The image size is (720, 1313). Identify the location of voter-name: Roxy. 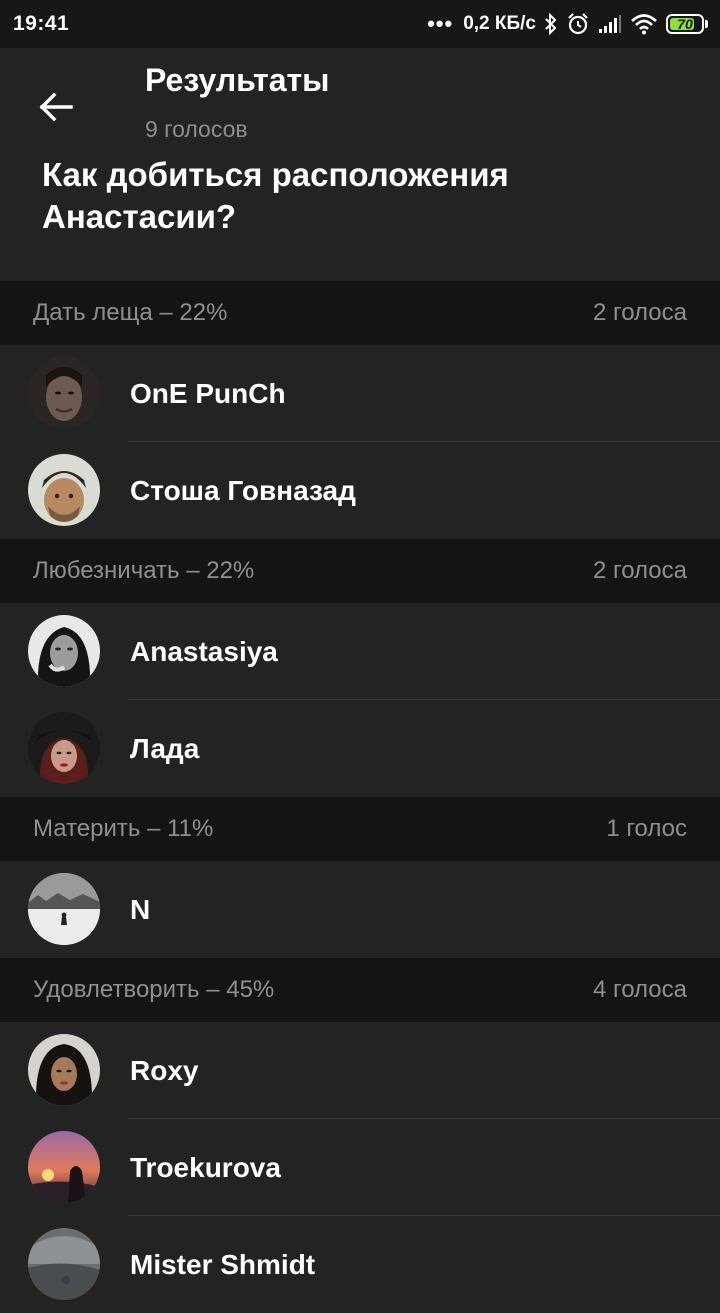
(164, 1070).